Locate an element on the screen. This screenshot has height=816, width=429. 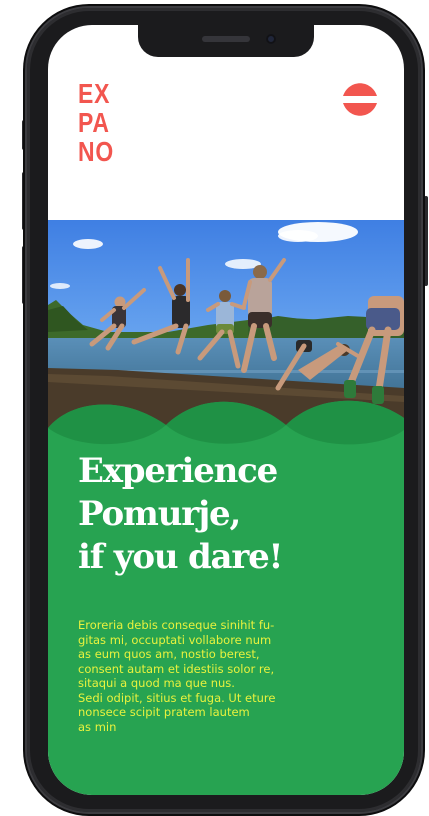
volume-up-button is located at coordinates (24, 201).